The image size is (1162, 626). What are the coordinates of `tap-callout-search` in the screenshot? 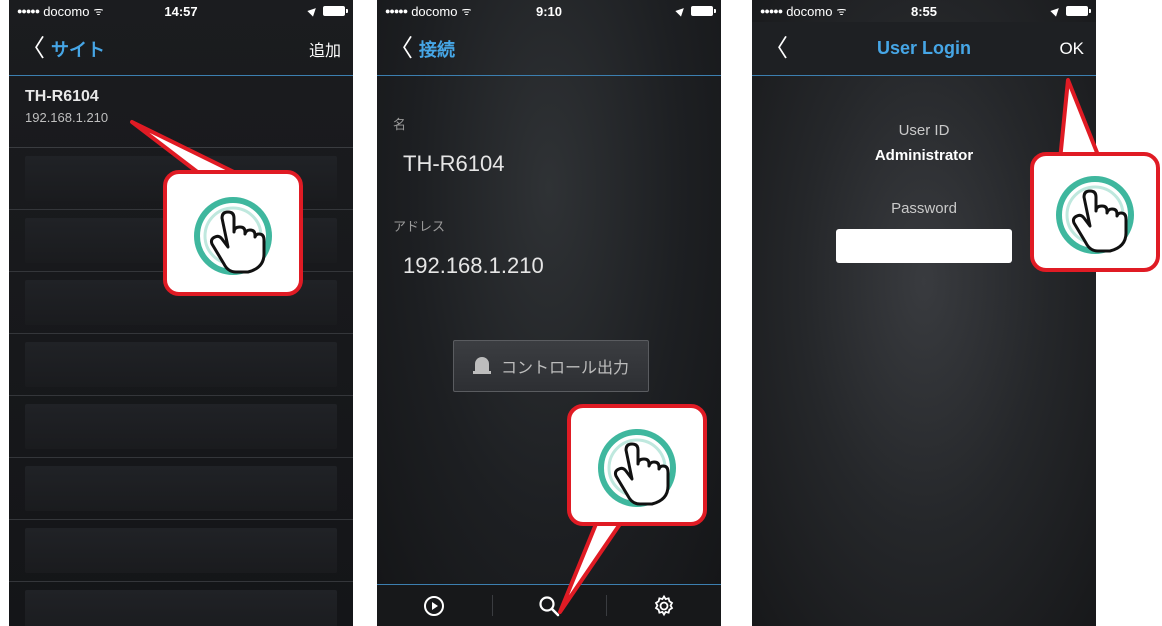 It's located at (637, 465).